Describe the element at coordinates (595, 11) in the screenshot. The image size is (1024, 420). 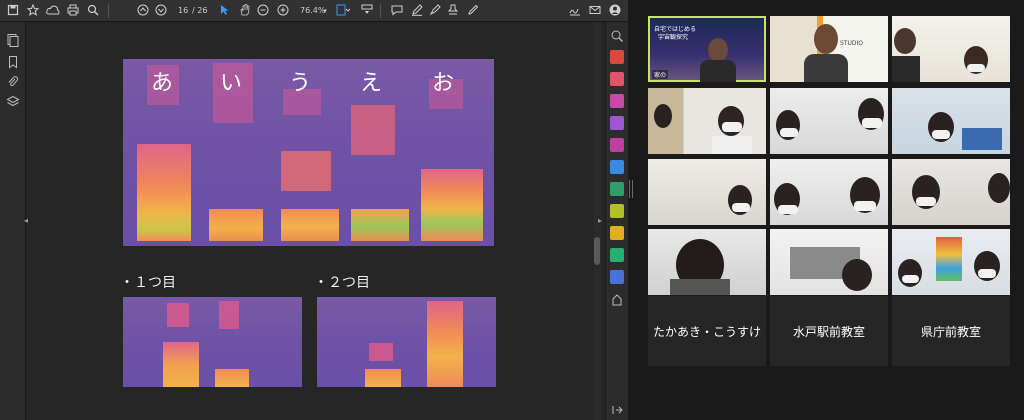
I see `mail-icon` at that location.